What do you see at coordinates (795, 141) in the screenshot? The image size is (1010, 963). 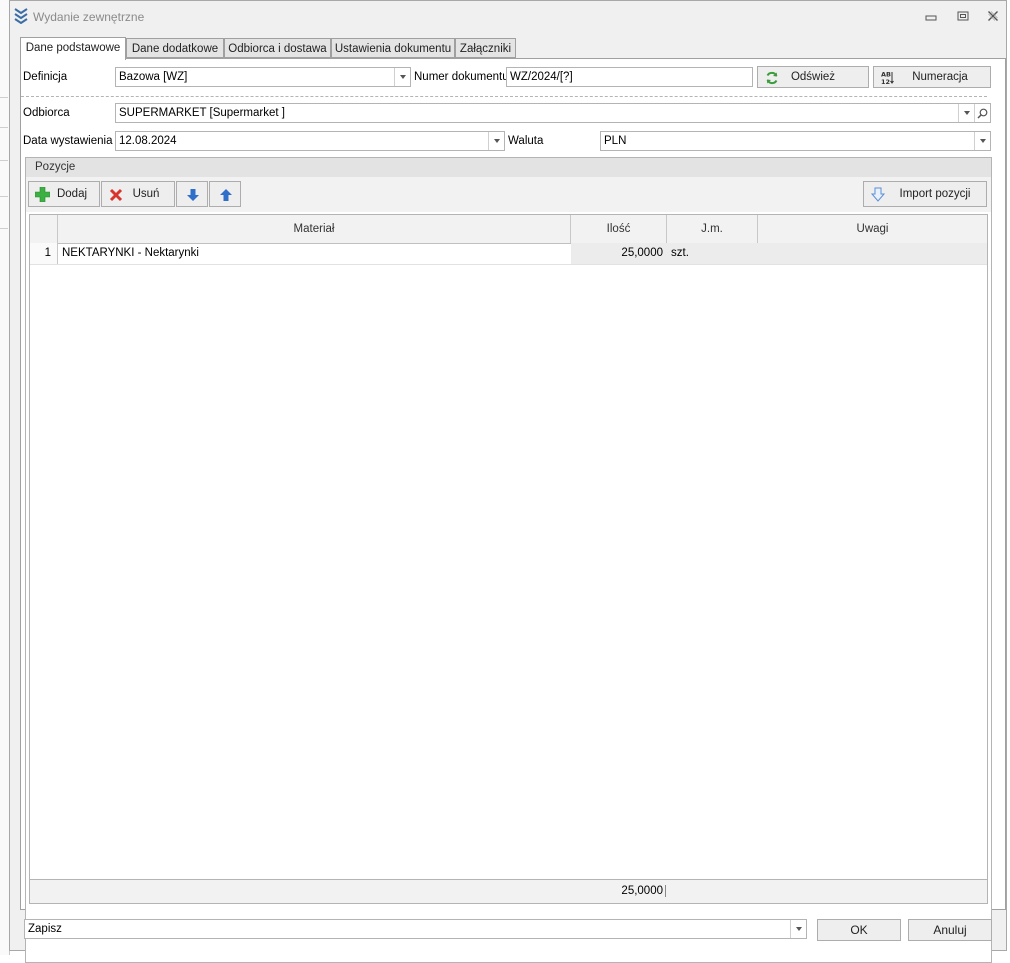 I see `currency-select: PLN` at bounding box center [795, 141].